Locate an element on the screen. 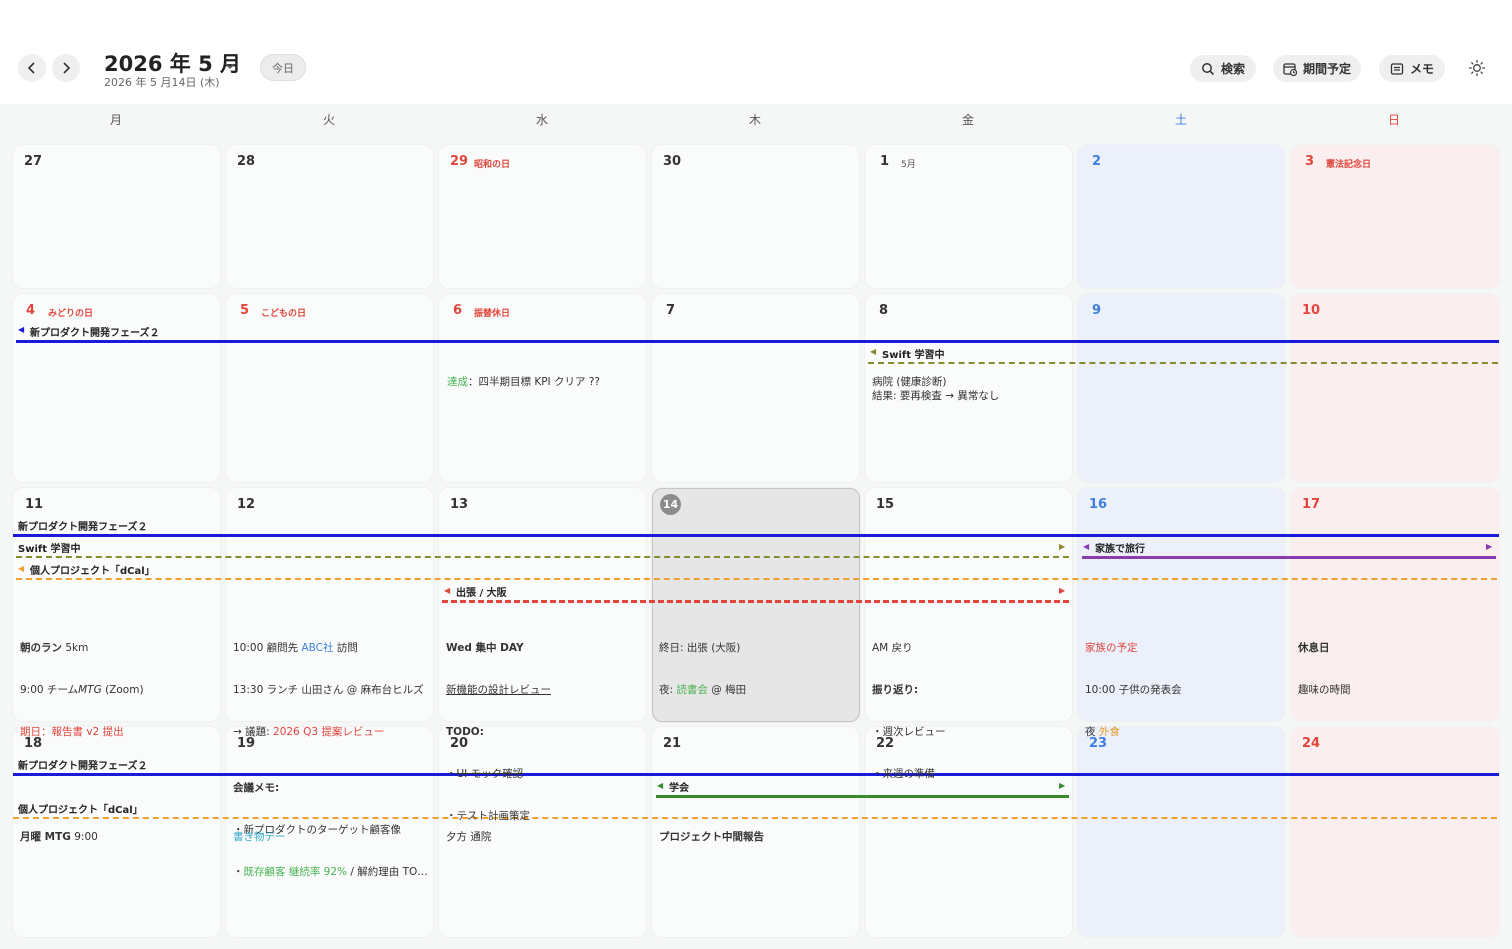 This screenshot has height=949, width=1512. theme-toggle-sun-icon is located at coordinates (1477, 68).